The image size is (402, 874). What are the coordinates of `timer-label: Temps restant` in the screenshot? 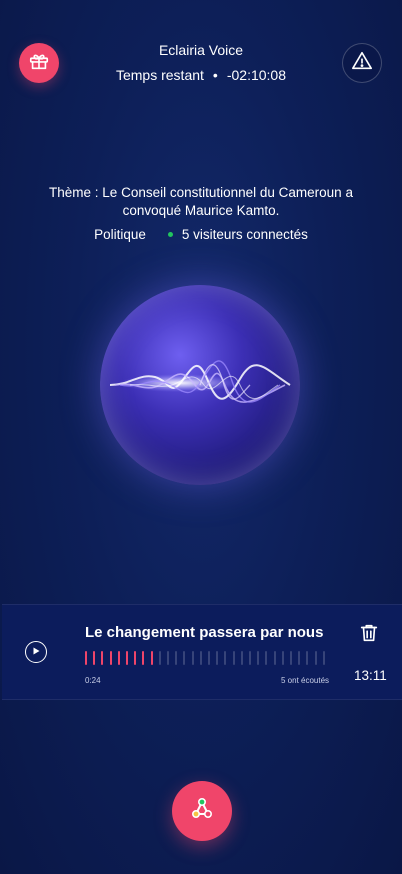 It's located at (159, 75).